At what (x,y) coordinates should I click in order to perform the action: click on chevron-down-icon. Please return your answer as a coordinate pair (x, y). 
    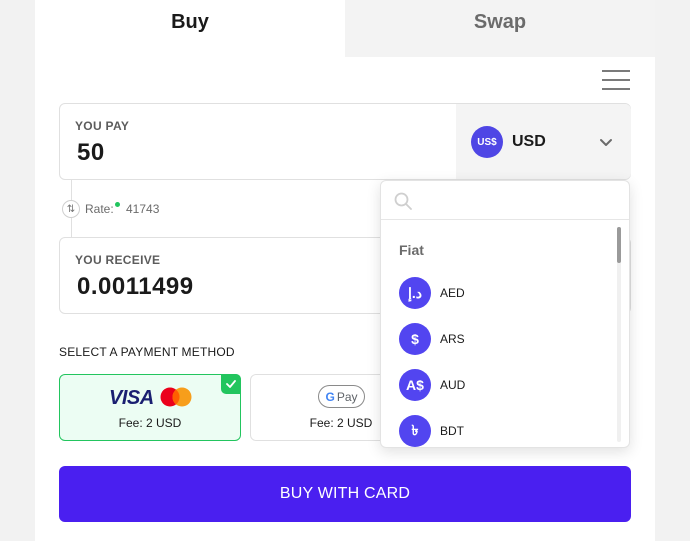
    Looking at the image, I should click on (606, 142).